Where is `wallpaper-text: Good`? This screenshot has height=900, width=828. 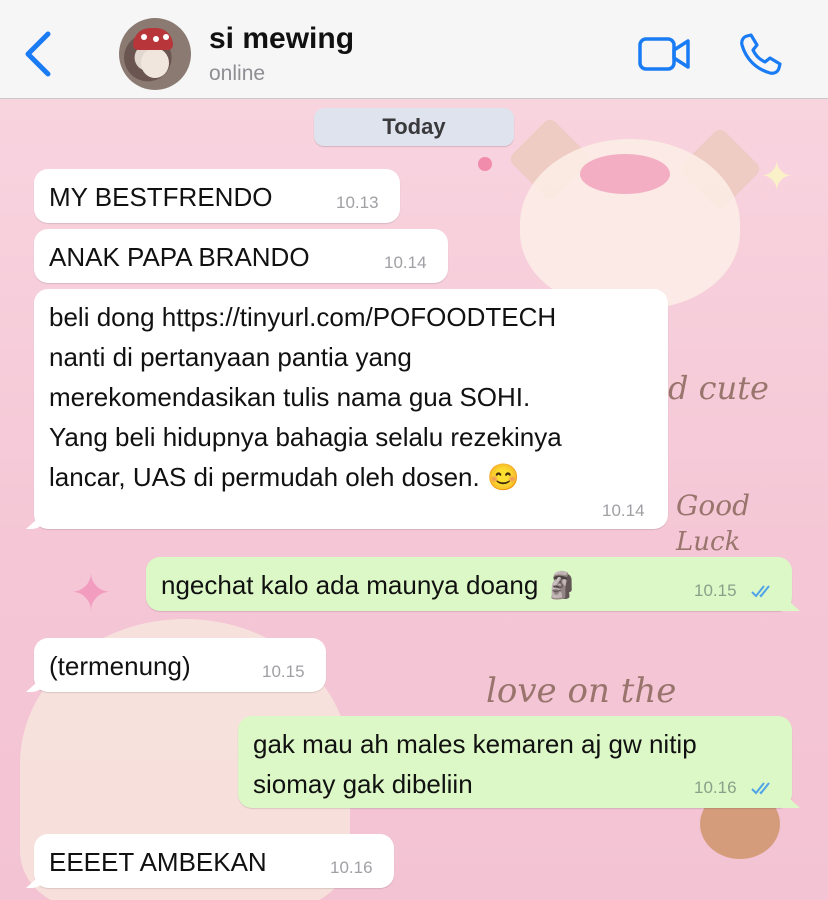
wallpaper-text: Good is located at coordinates (713, 505).